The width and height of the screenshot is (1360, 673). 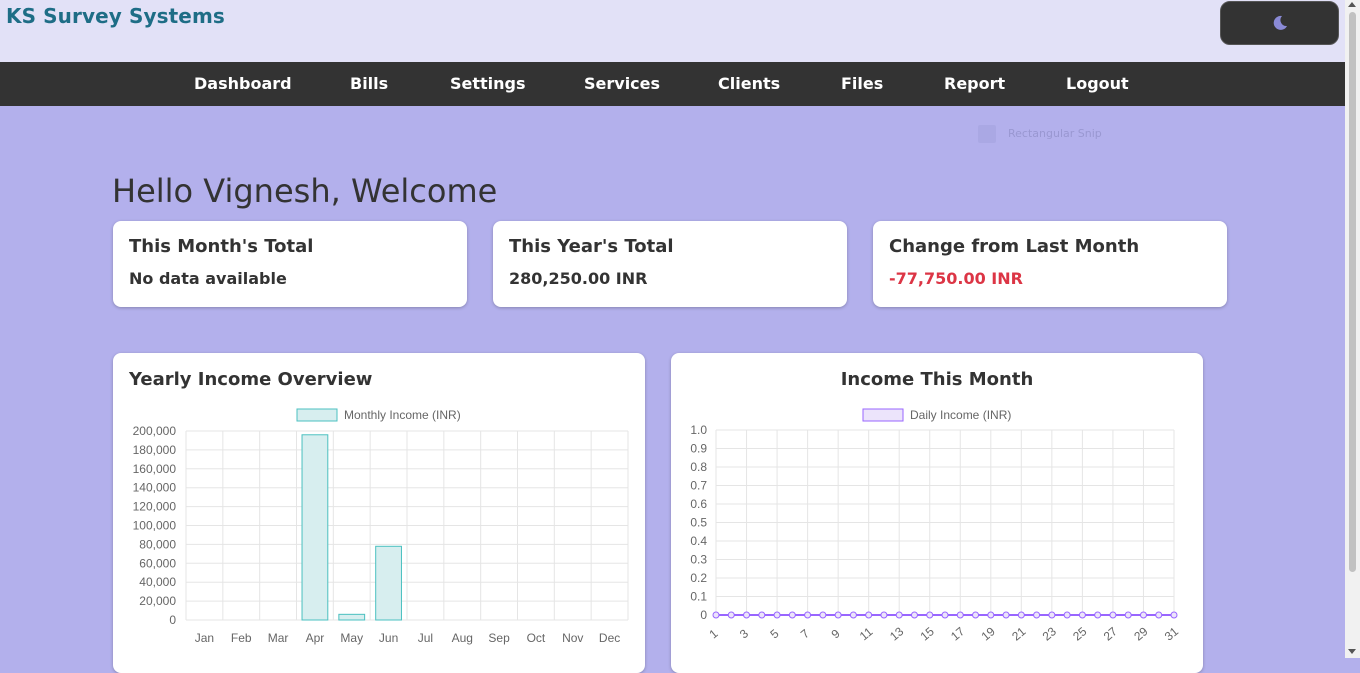 I want to click on x-tick-label: Mar, so click(x=278, y=638).